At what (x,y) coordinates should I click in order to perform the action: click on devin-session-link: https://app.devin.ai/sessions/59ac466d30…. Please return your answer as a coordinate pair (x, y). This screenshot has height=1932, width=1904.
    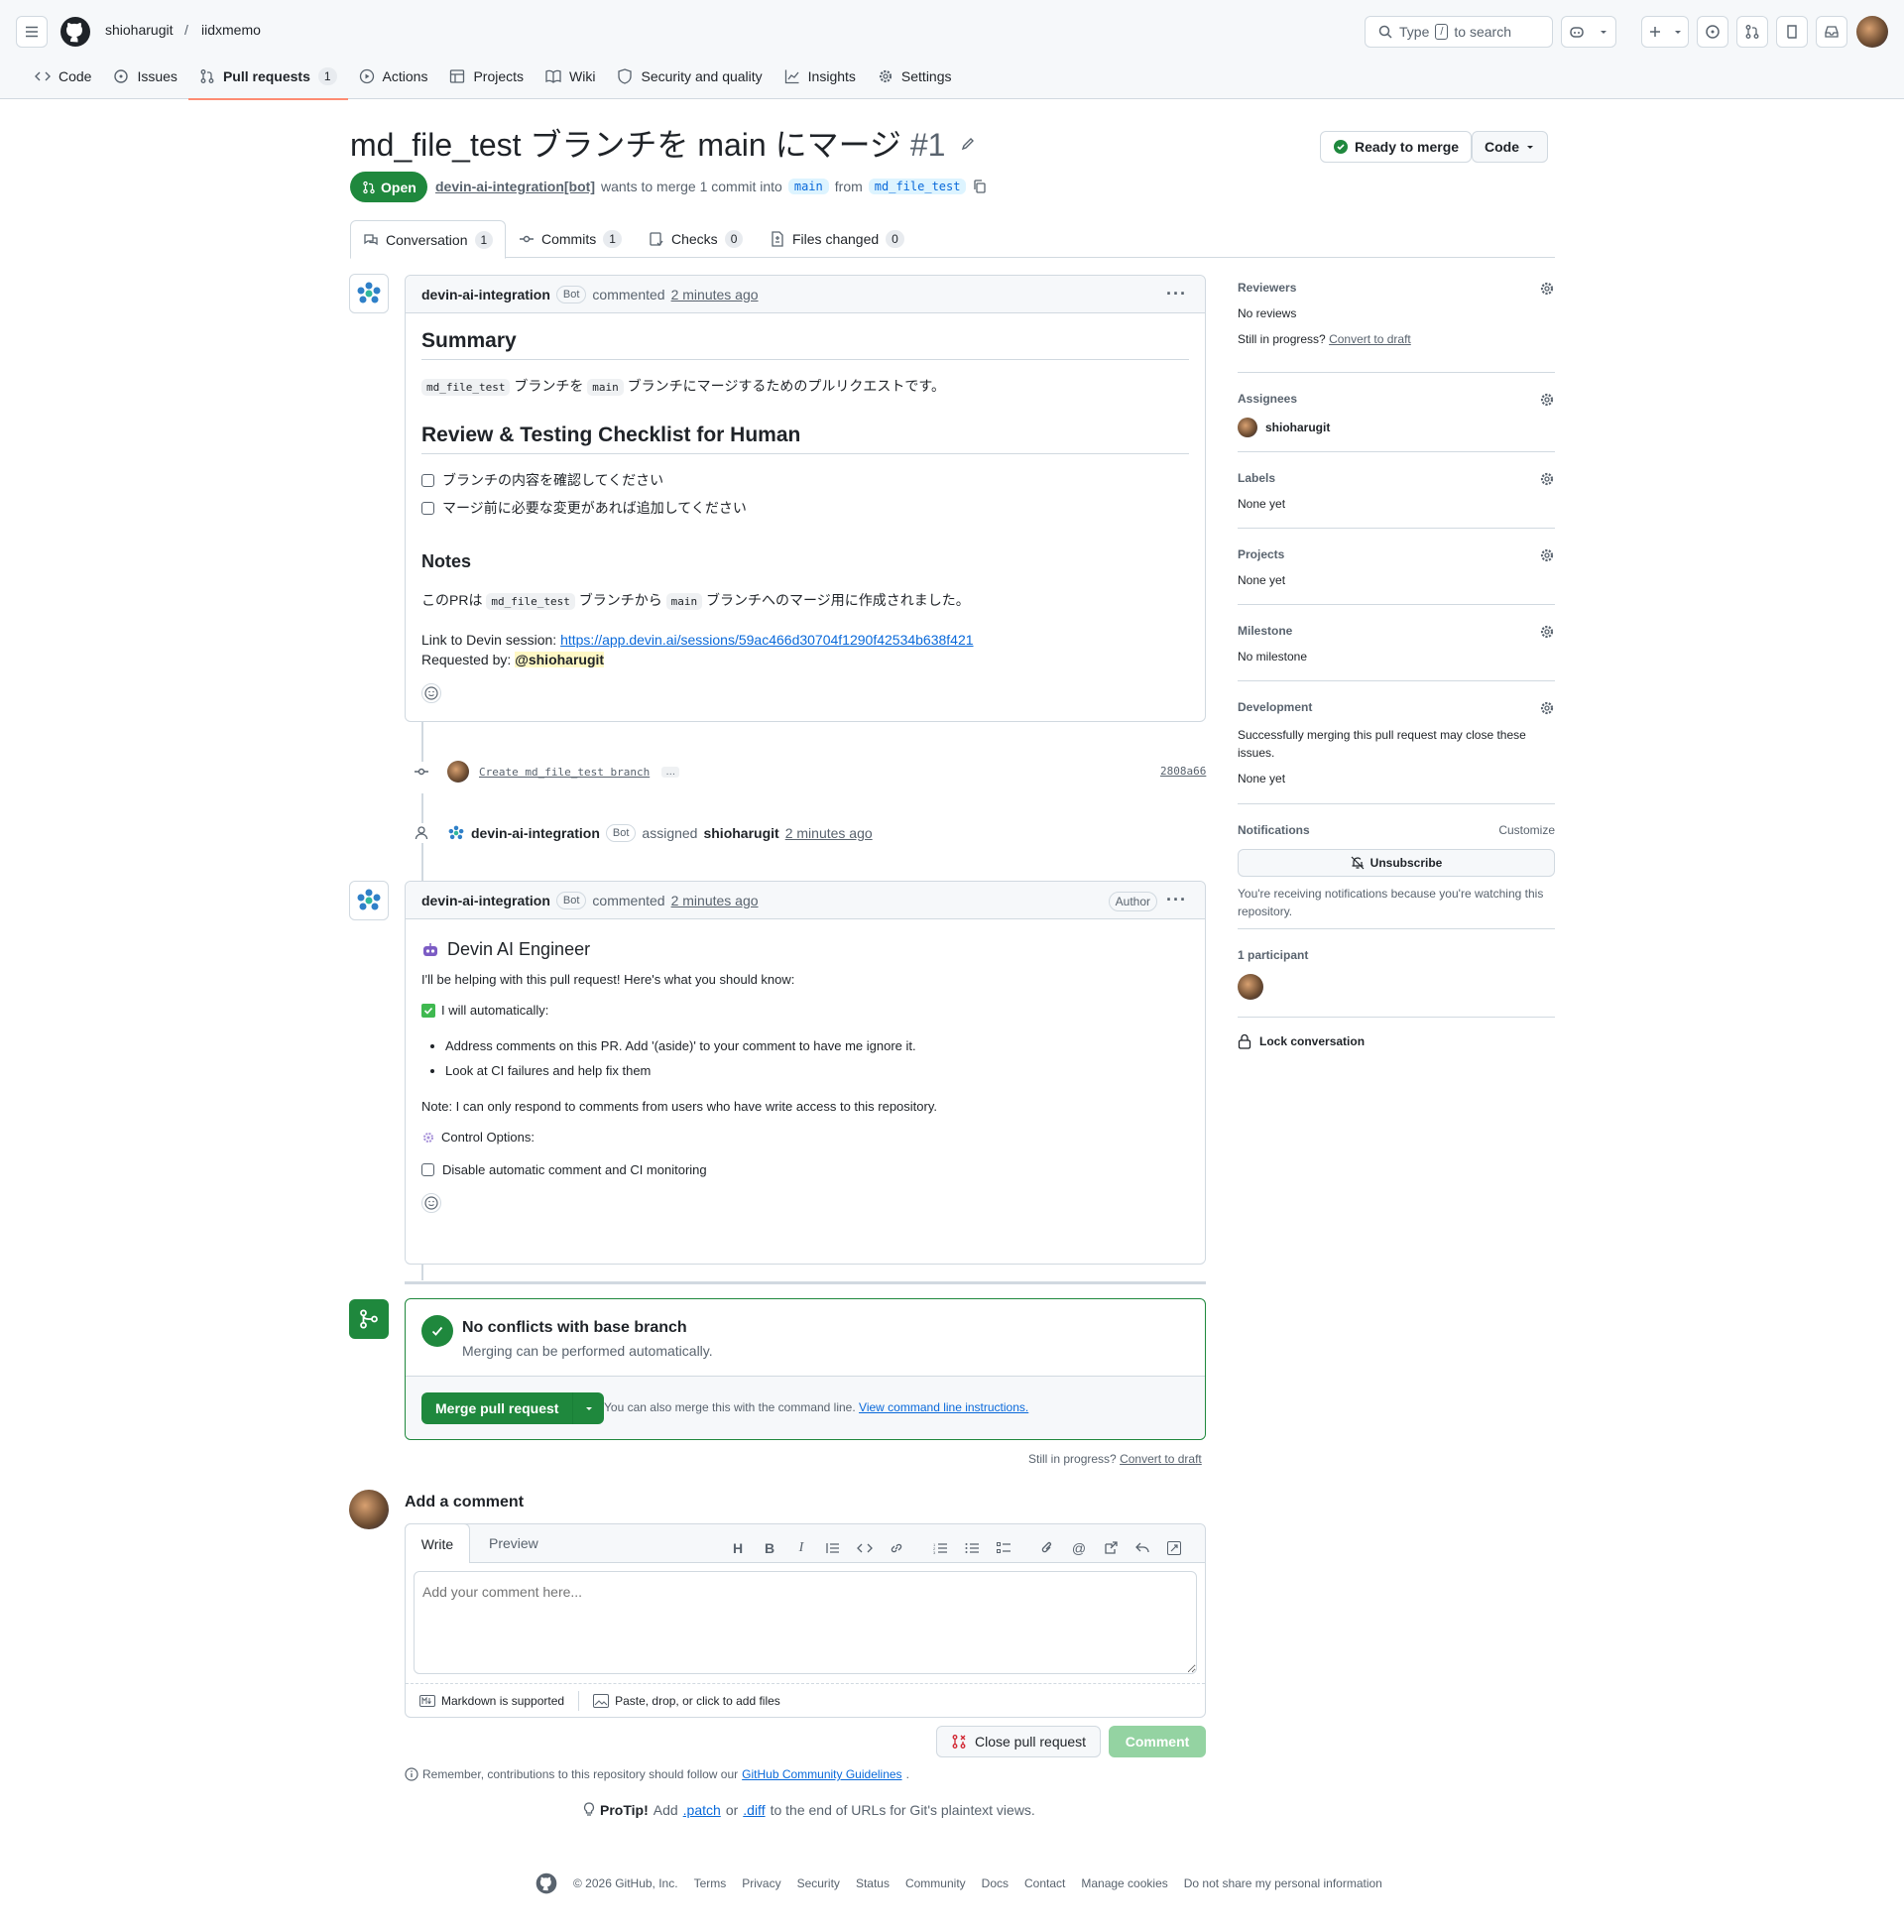
    Looking at the image, I should click on (766, 640).